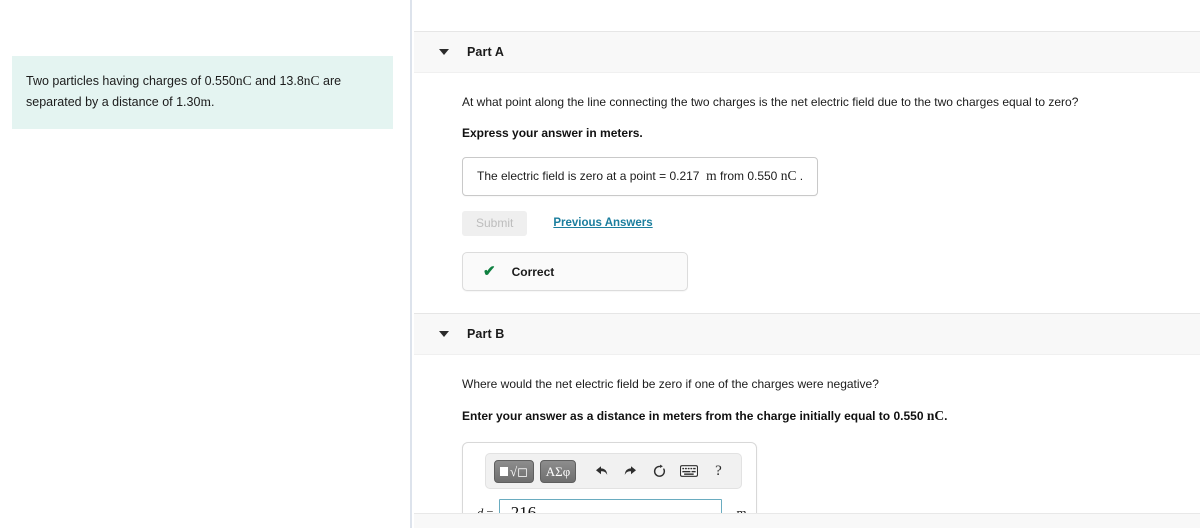  Describe the element at coordinates (205, 101) in the screenshot. I see `problem-unit-m: m` at that location.